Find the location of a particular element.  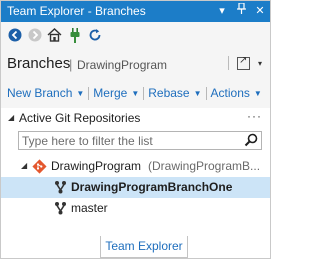

header-divider is located at coordinates (228, 63).